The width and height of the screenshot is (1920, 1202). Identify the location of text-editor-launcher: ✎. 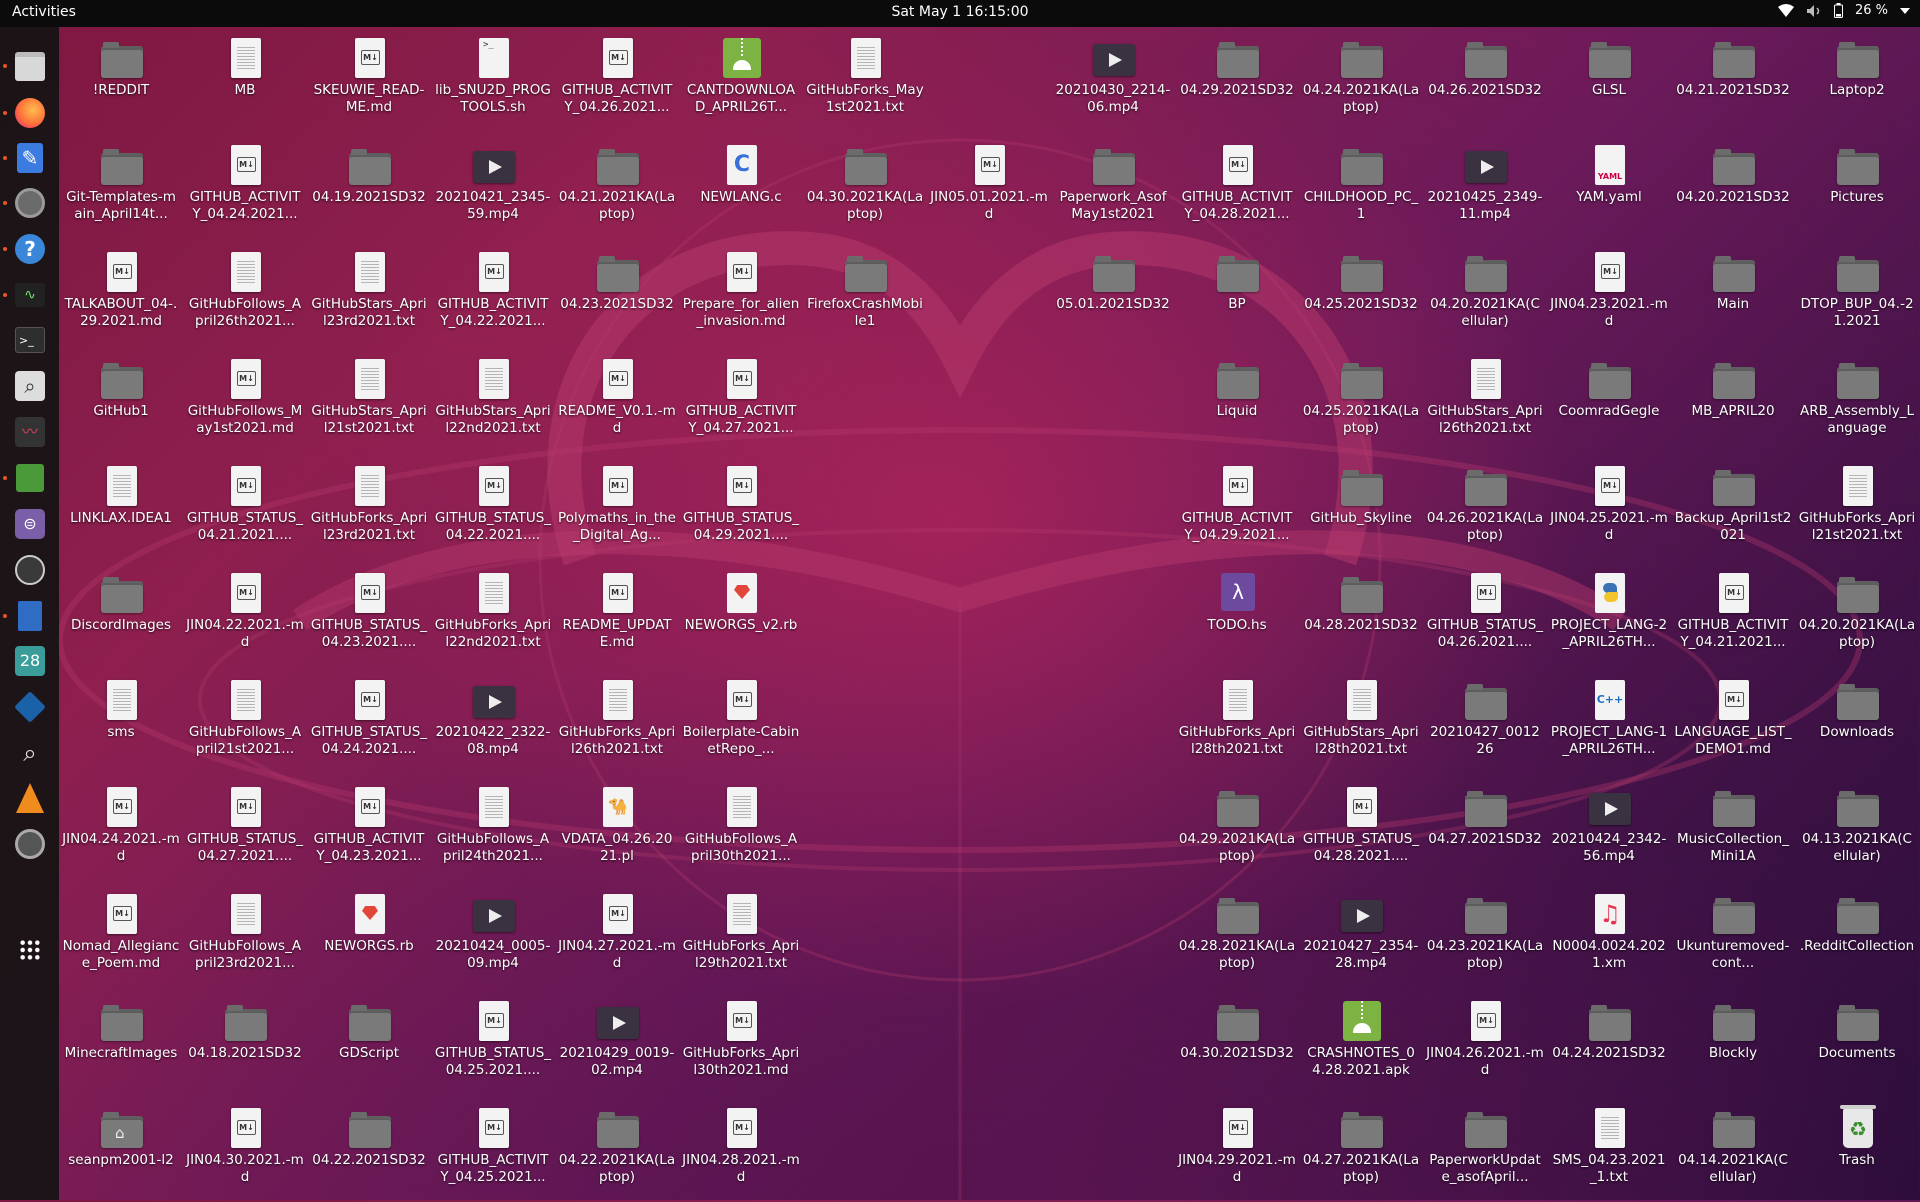
(30, 158).